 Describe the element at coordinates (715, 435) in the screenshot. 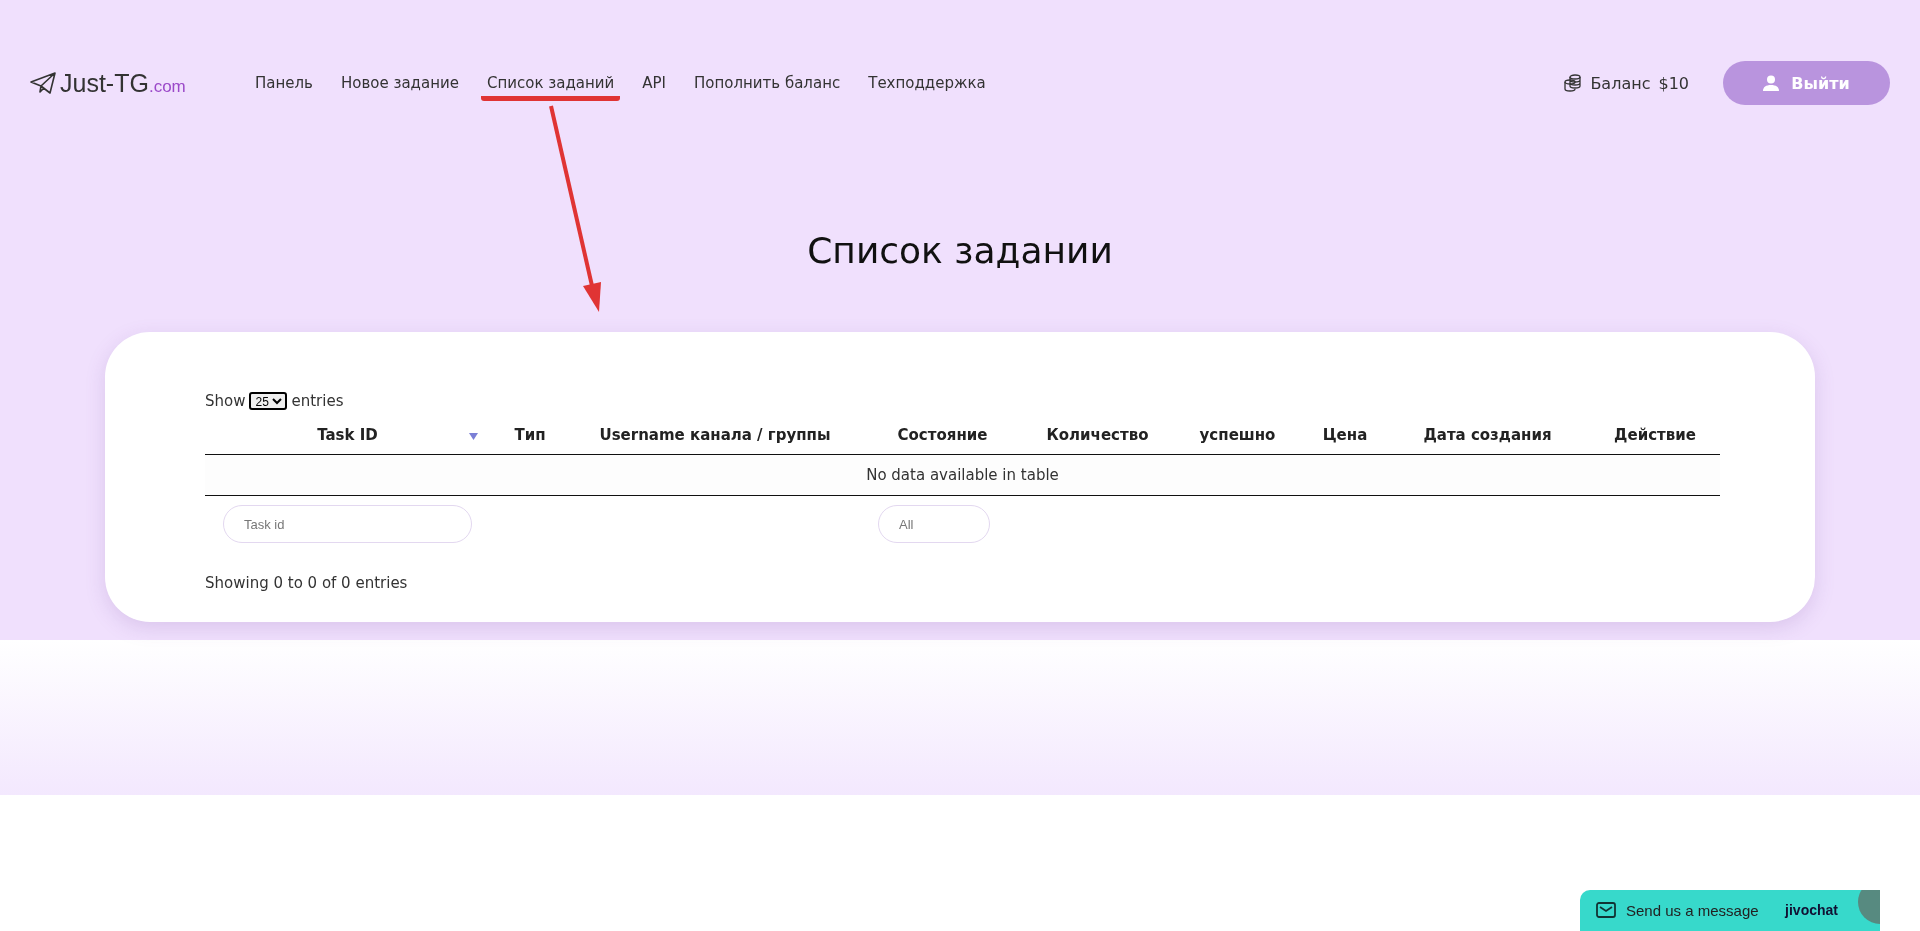

I see `column-header: Username канала / группы` at that location.